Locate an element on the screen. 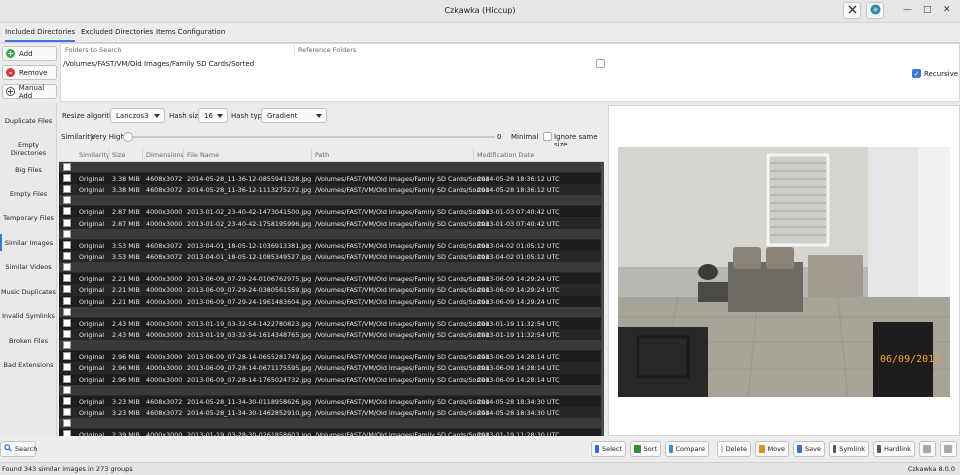 This screenshot has height=475, width=960. results-scrollbar is located at coordinates (602, 299).